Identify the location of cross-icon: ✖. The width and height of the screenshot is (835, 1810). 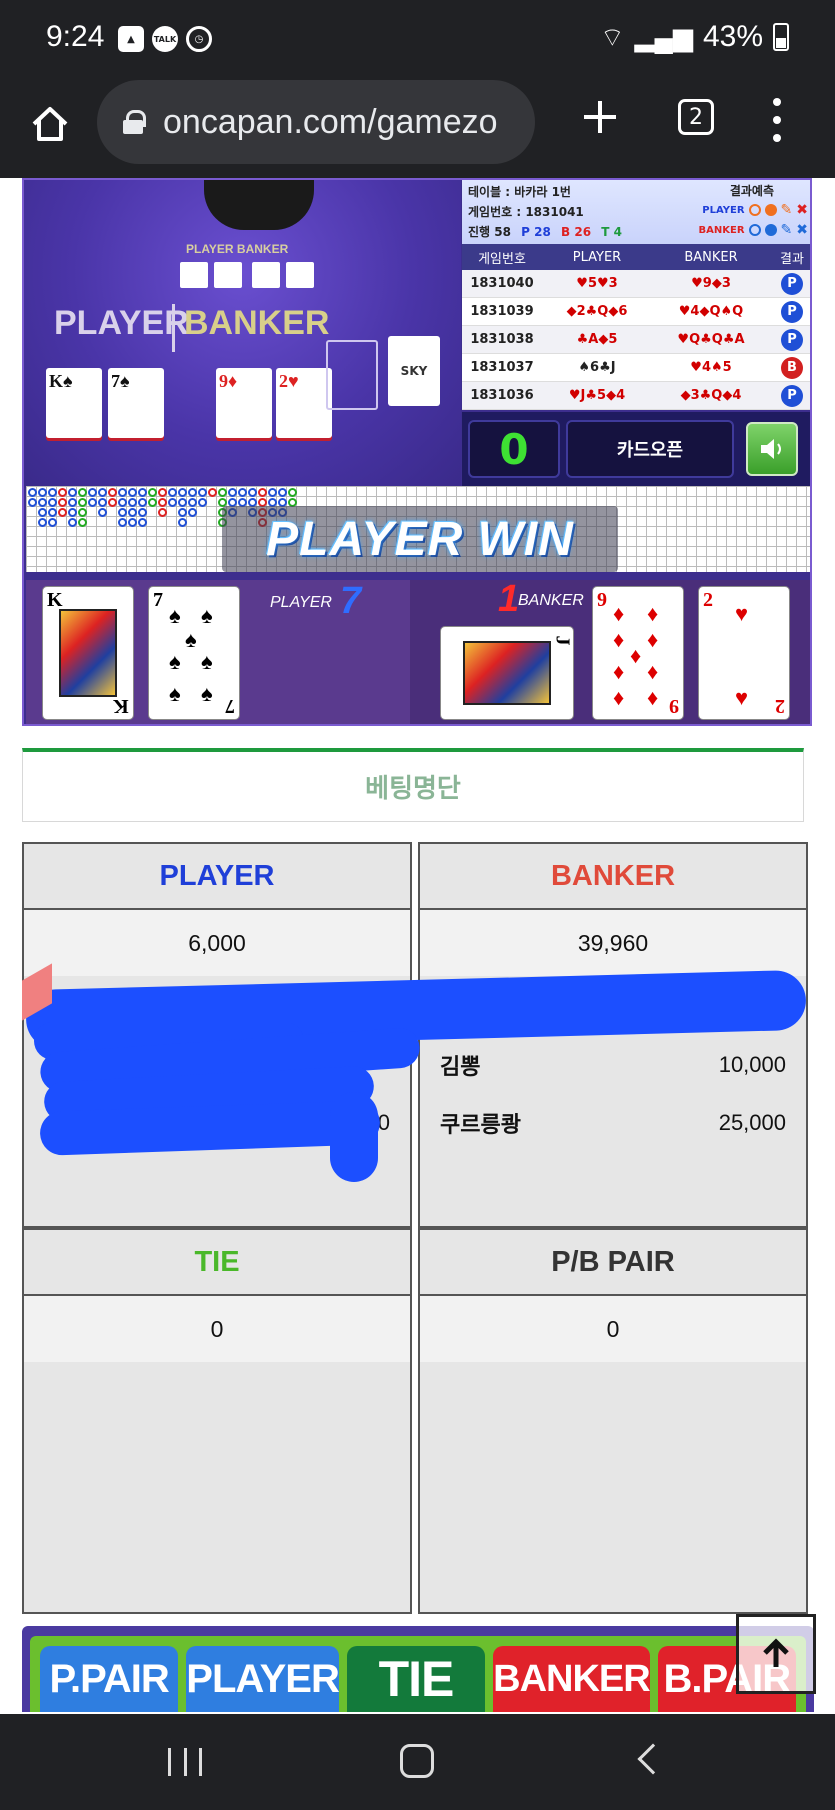
(802, 210).